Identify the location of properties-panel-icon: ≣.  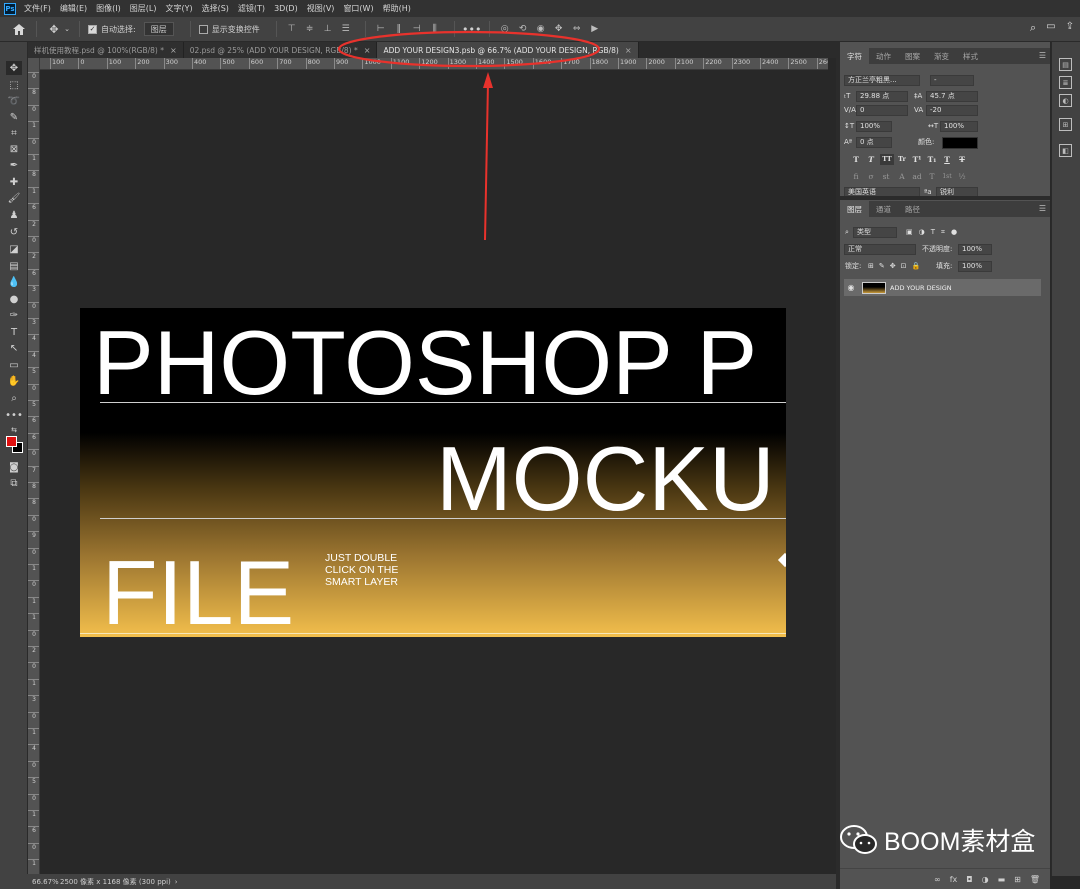
(1065, 82).